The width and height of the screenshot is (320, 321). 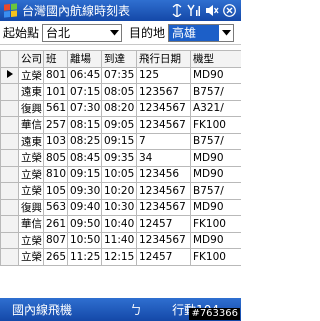 I want to click on cell-departure: 06:45, so click(x=84, y=75).